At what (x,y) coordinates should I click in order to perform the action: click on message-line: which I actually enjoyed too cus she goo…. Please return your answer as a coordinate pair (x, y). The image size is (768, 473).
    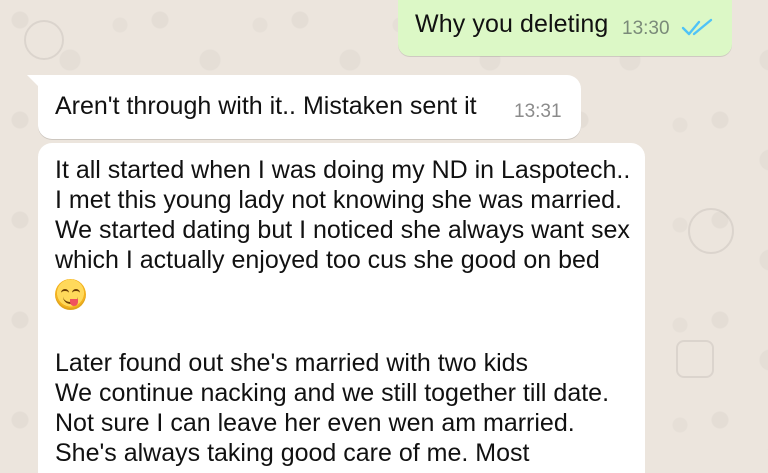
    Looking at the image, I should click on (327, 260).